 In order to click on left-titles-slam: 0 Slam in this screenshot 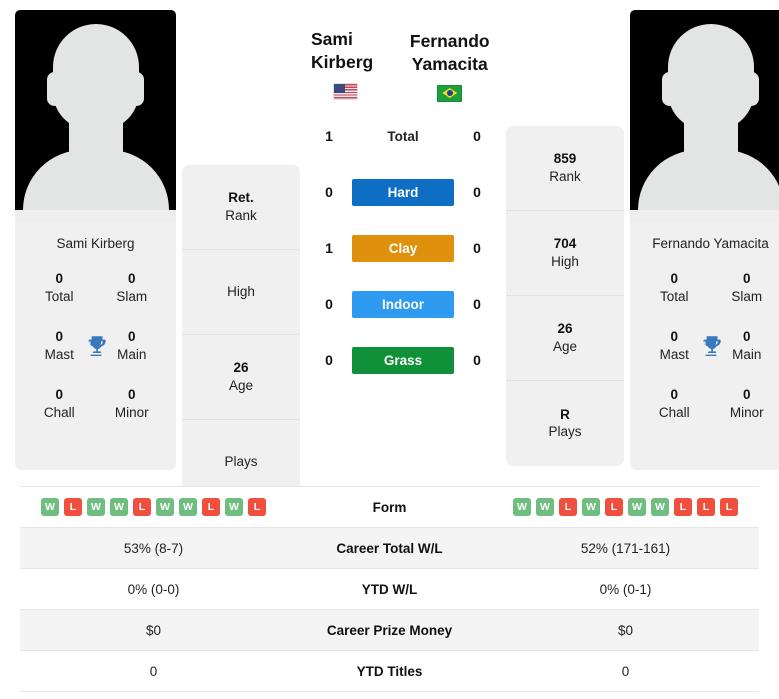, I will do `click(132, 288)`.